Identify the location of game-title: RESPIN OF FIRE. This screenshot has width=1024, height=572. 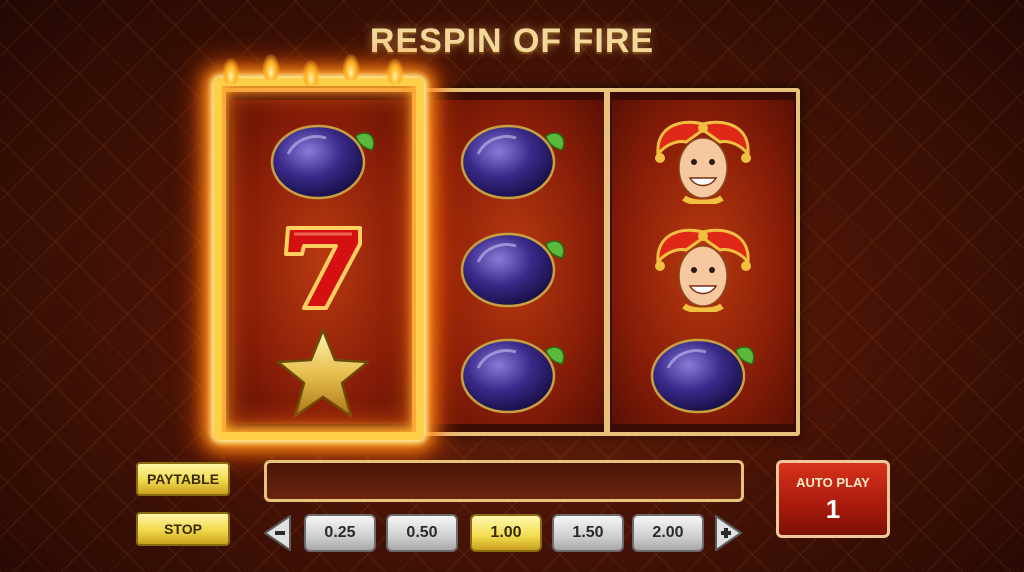
(512, 41).